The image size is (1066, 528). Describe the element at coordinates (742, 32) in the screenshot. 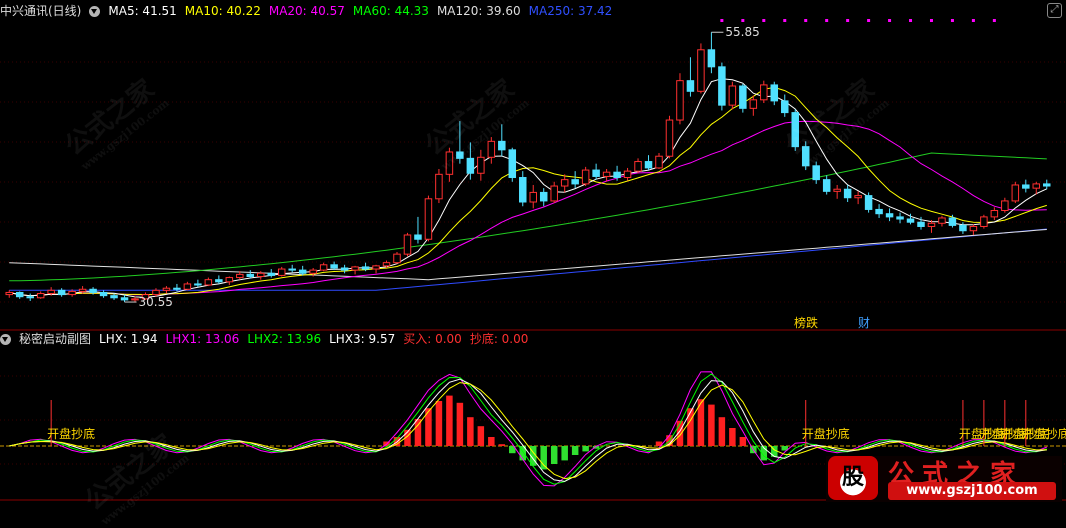

I see `high-label: 55.85` at that location.